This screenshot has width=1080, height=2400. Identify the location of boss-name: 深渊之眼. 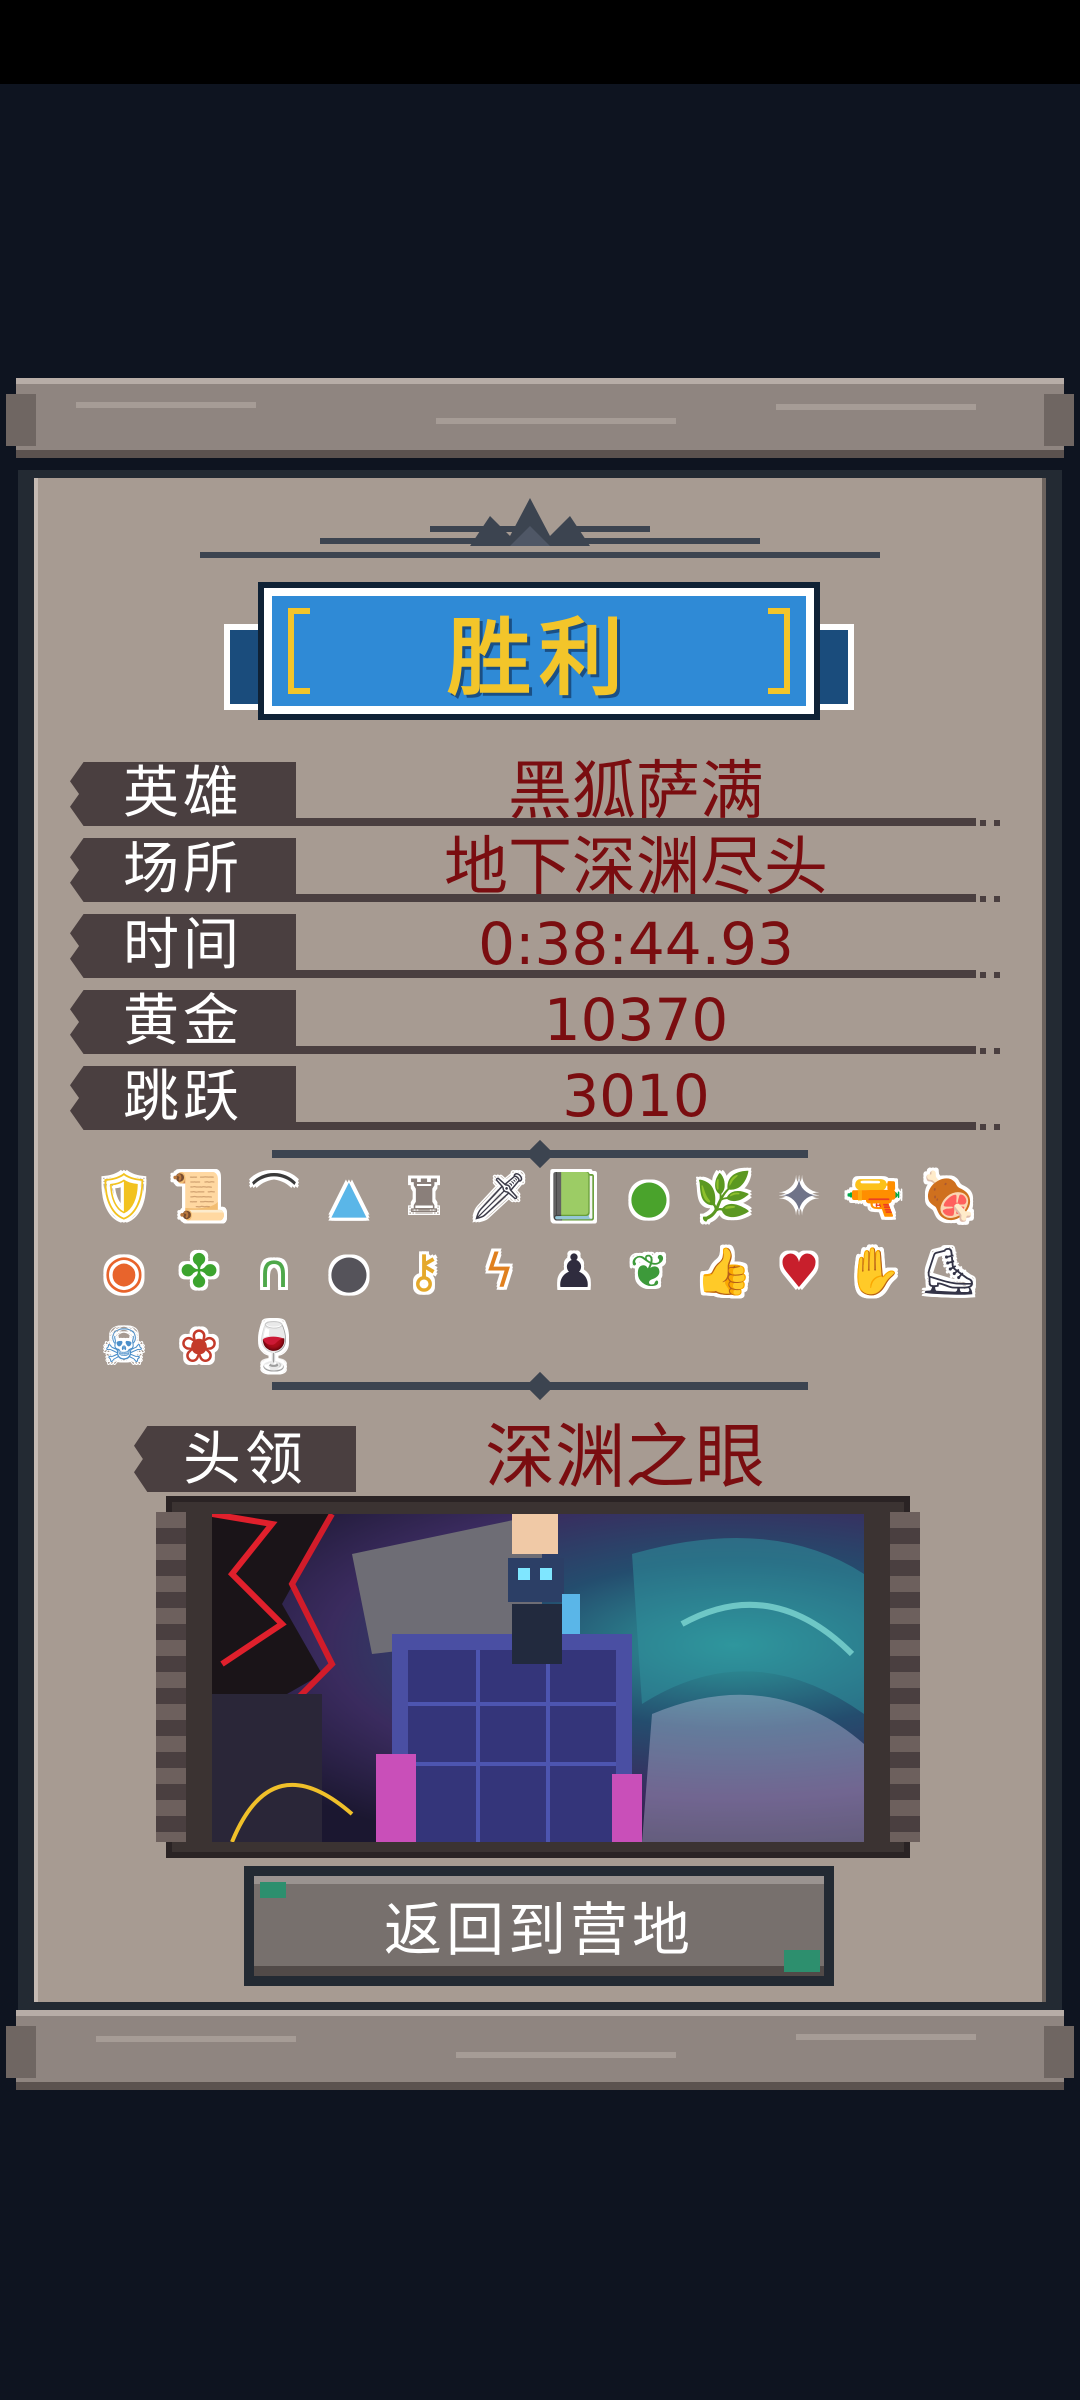
(625, 1457).